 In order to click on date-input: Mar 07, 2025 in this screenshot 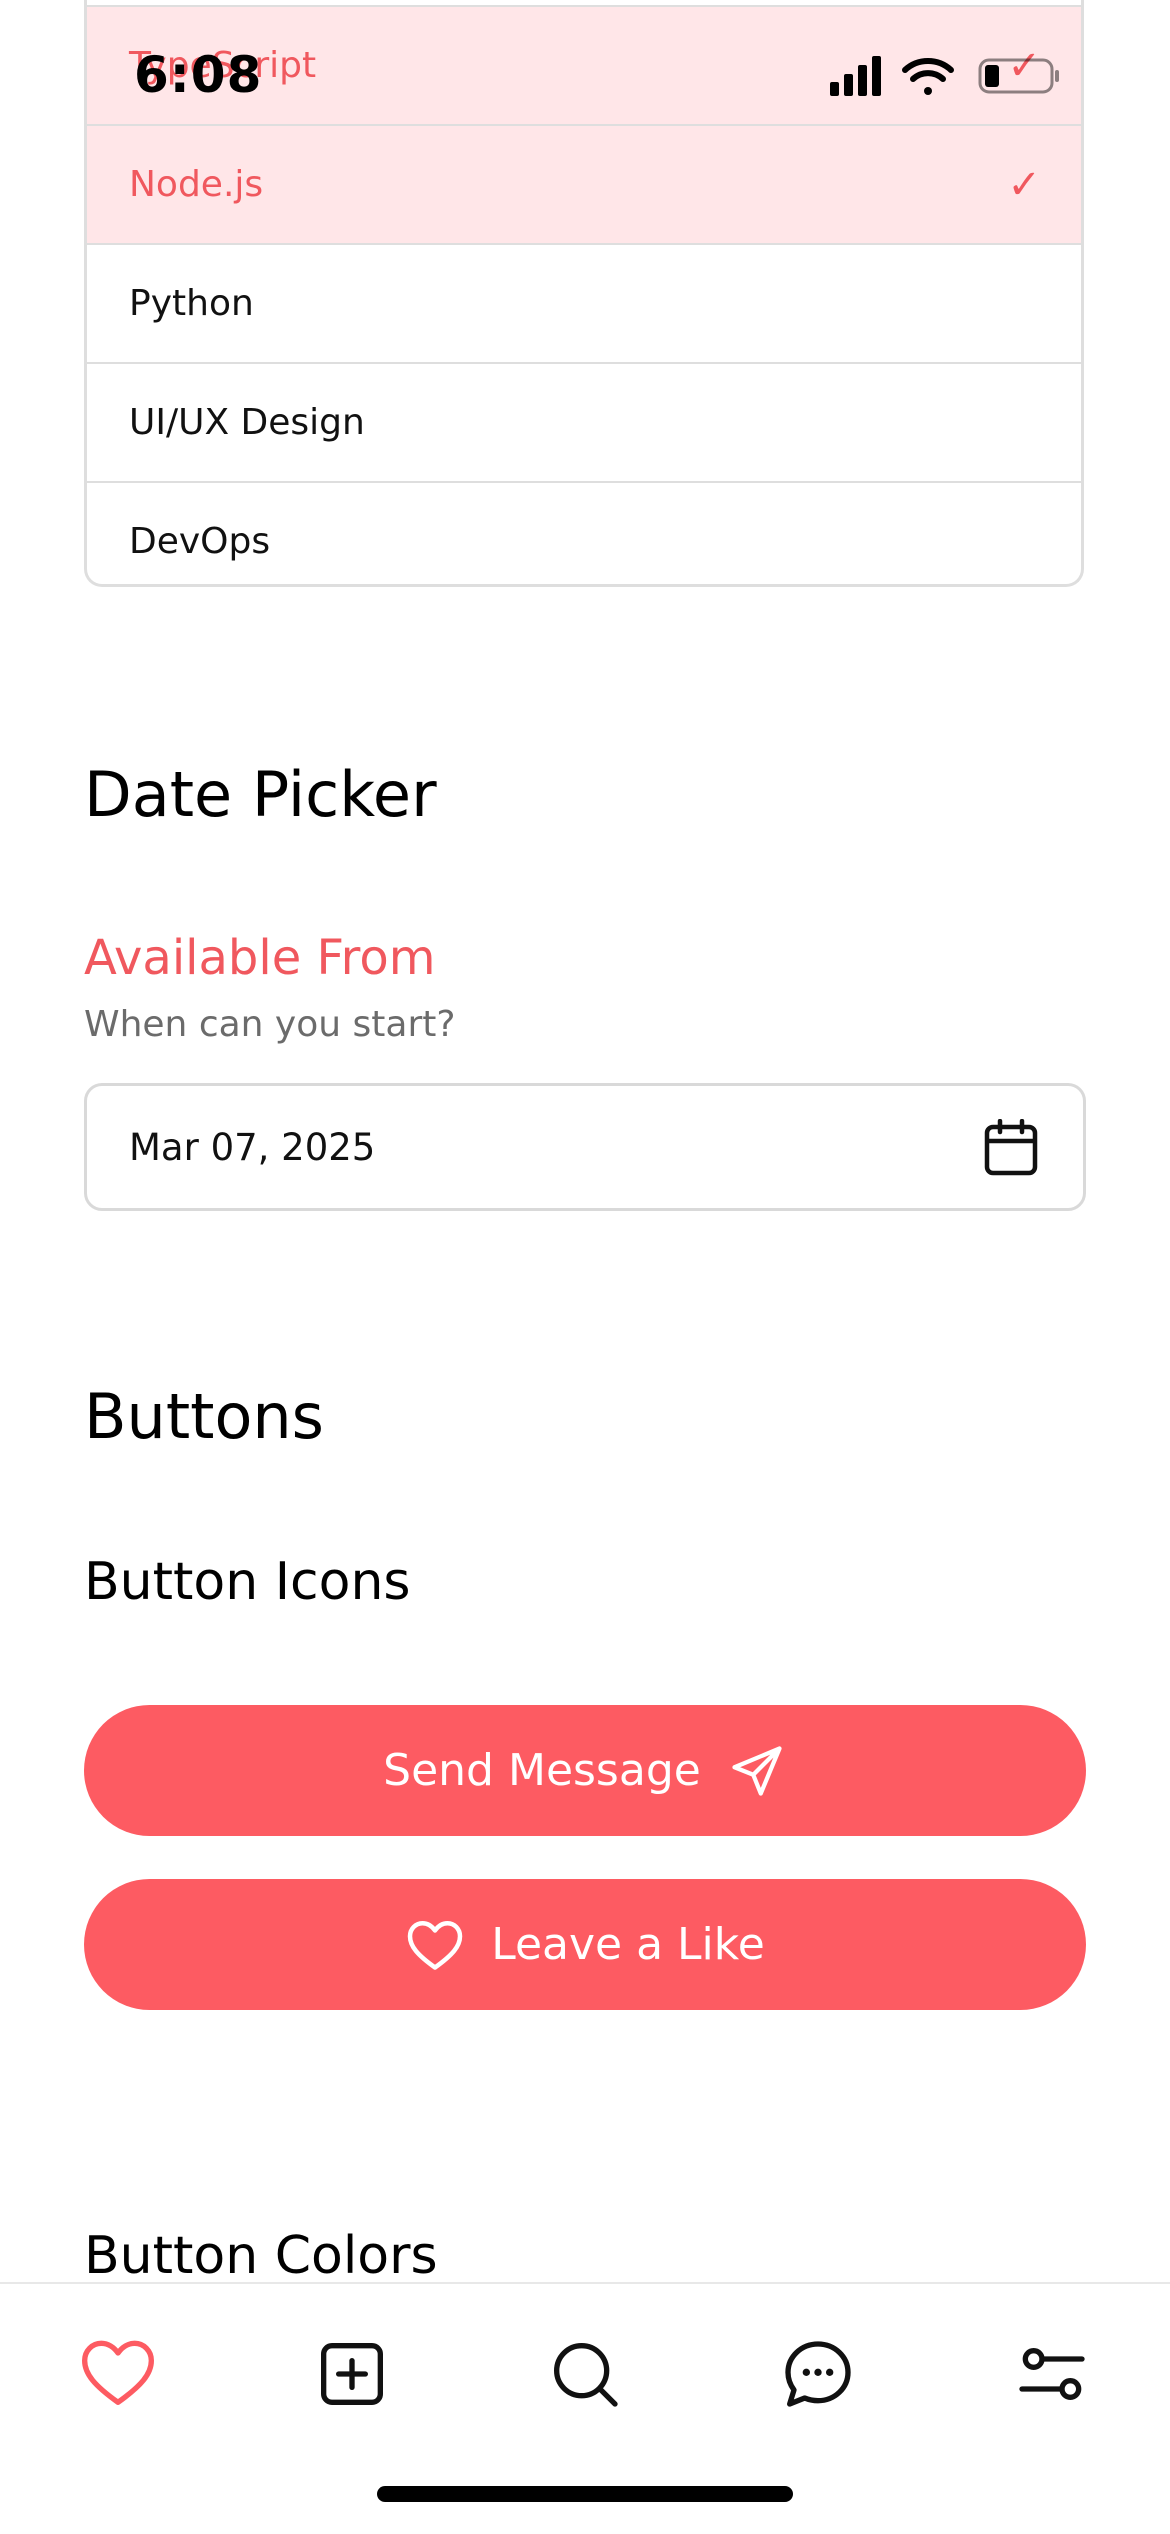, I will do `click(585, 1147)`.